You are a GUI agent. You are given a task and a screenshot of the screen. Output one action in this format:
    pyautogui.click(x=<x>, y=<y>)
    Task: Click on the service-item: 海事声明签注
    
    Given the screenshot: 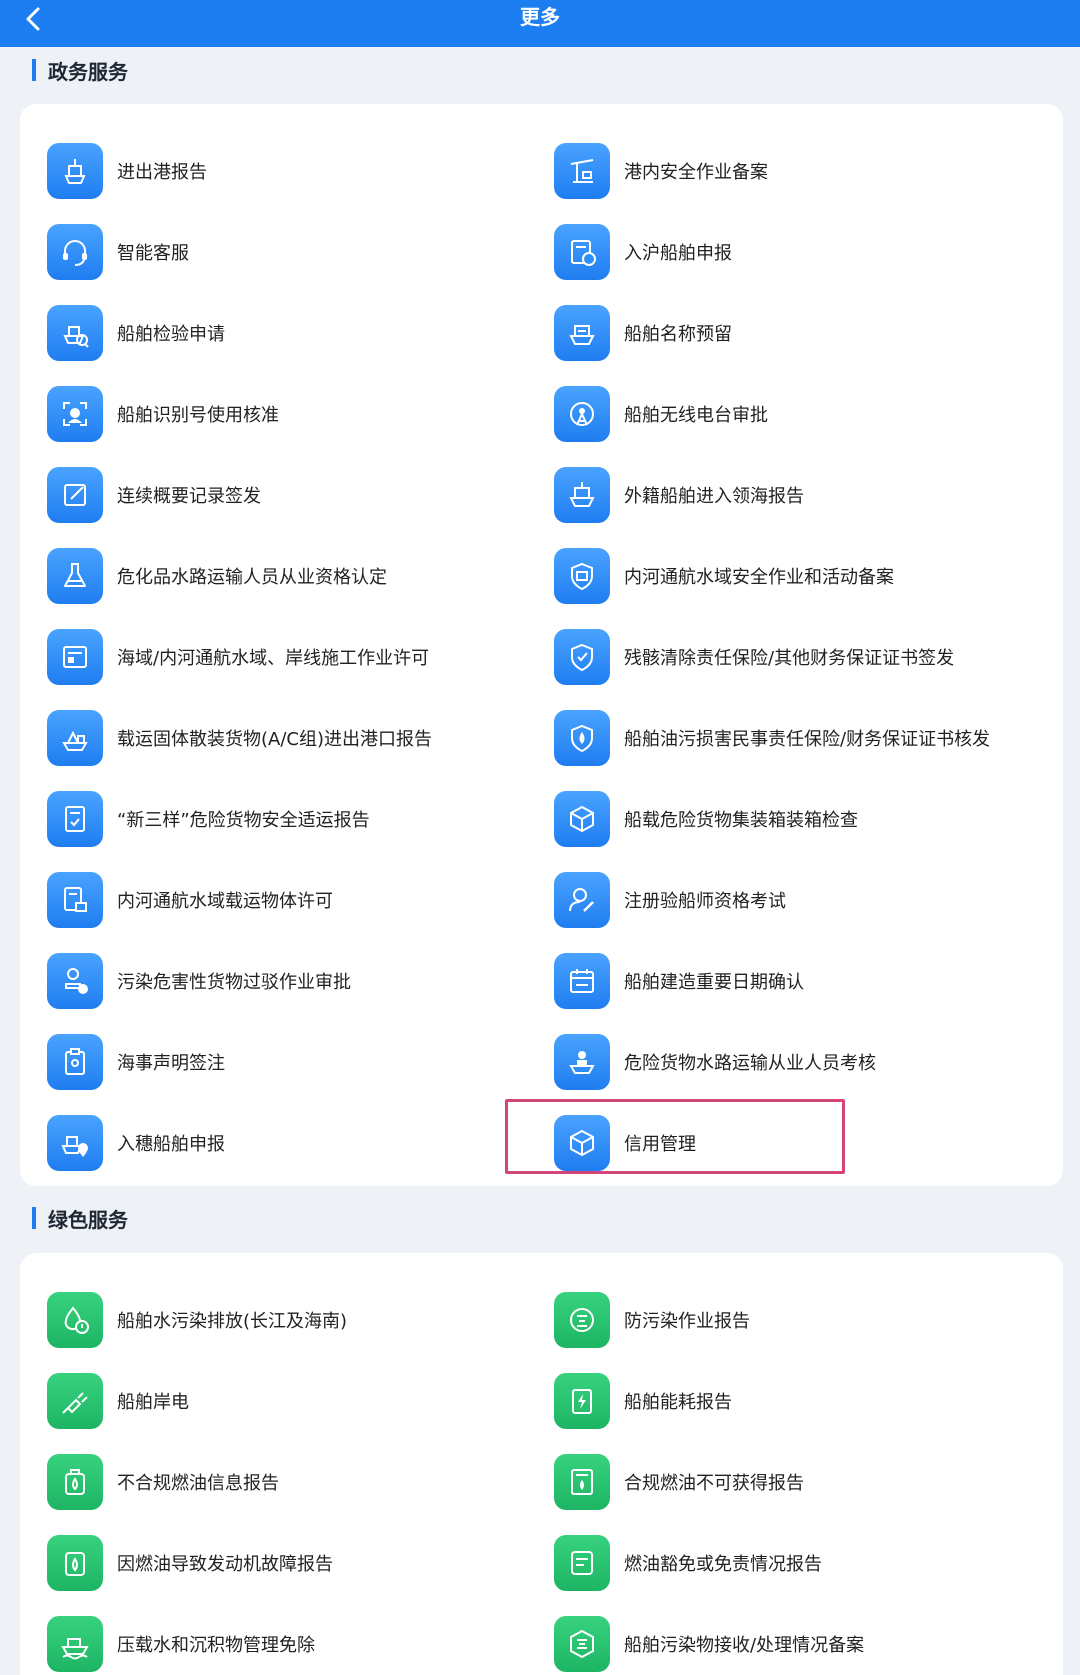 What is the action you would take?
    pyautogui.click(x=297, y=1061)
    